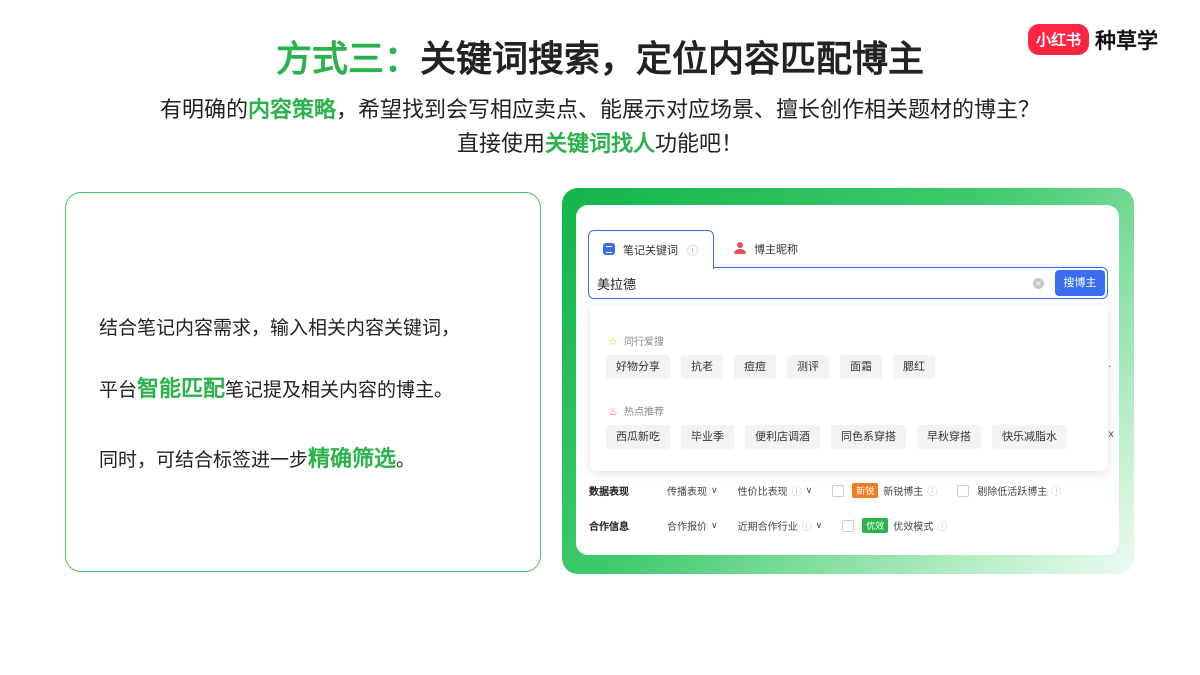 This screenshot has height=675, width=1200. What do you see at coordinates (702, 367) in the screenshot?
I see `keyword-chip: 抗老` at bounding box center [702, 367].